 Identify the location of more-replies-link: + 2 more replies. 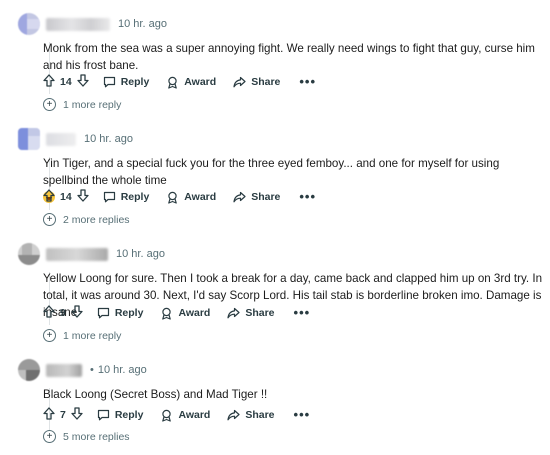
(86, 219).